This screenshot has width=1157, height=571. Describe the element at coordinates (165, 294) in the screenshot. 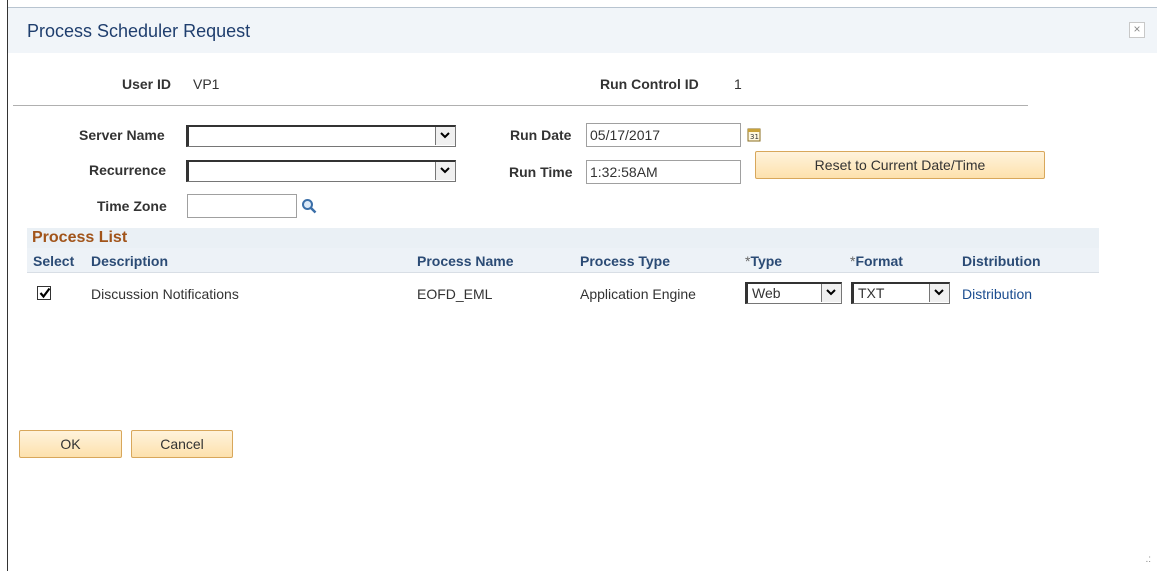

I see `row-description: Discussion Notifications` at that location.